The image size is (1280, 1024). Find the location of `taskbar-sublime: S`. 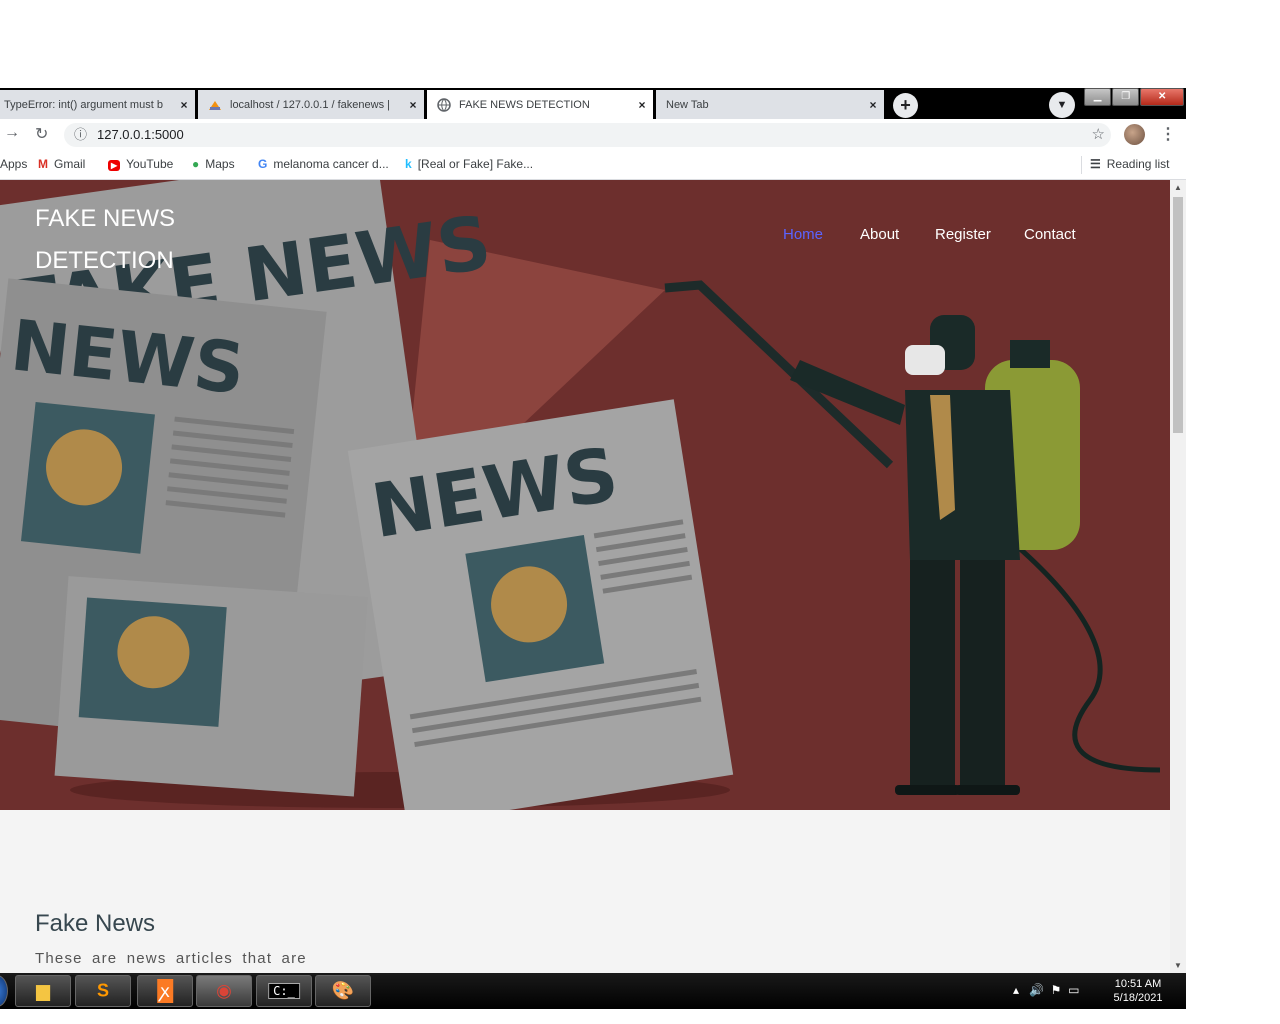

taskbar-sublime: S is located at coordinates (103, 991).